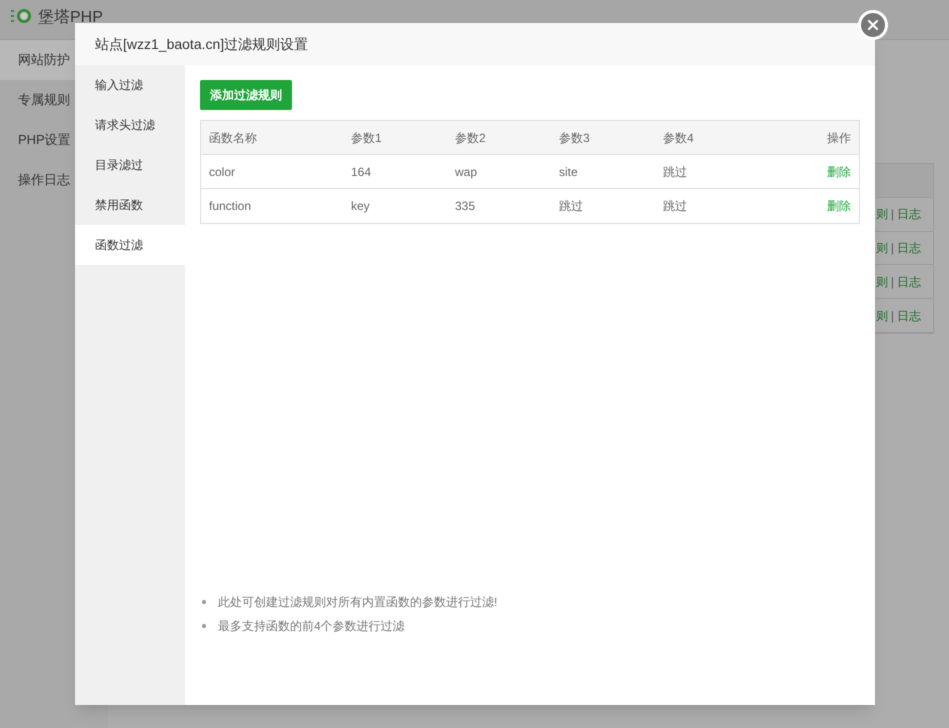  Describe the element at coordinates (358, 602) in the screenshot. I see `note-text: 此处可创建过滤规则对所有内置函数的参数进行过滤!` at that location.